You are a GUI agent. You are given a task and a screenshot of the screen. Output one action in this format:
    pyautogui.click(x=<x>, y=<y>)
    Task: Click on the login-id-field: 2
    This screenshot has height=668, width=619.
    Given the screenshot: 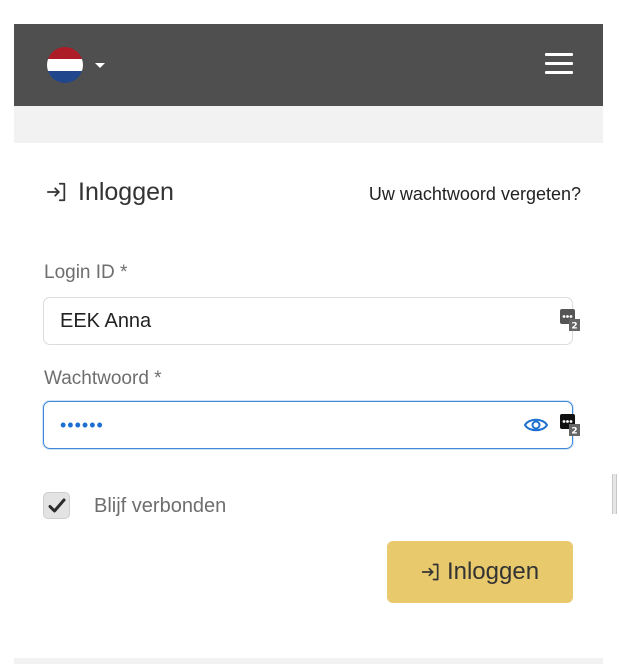 What is the action you would take?
    pyautogui.click(x=311, y=321)
    